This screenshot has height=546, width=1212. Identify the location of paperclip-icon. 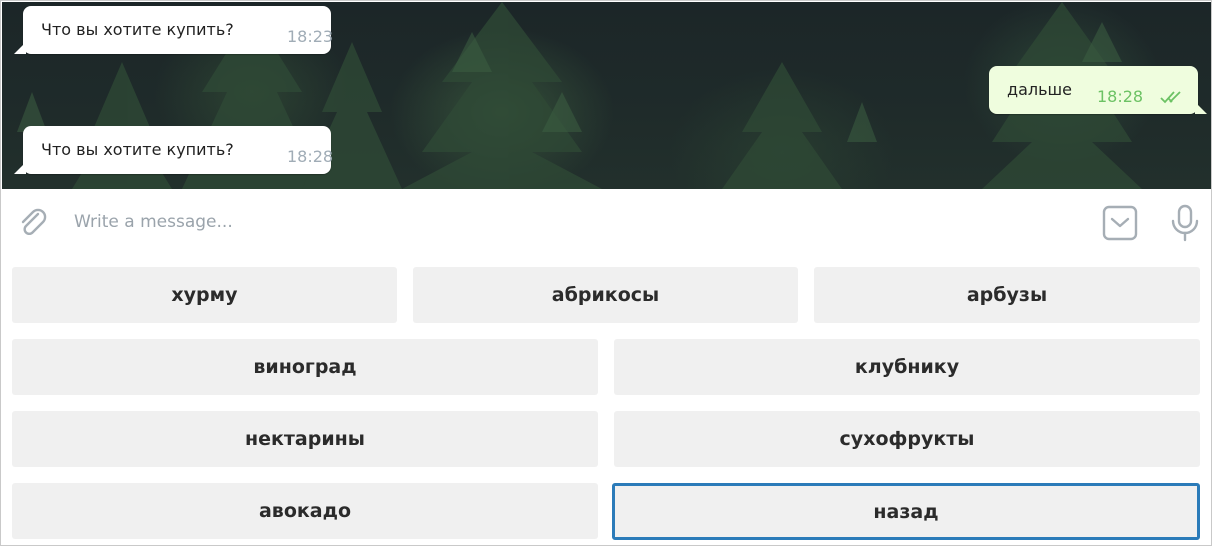
(33, 223).